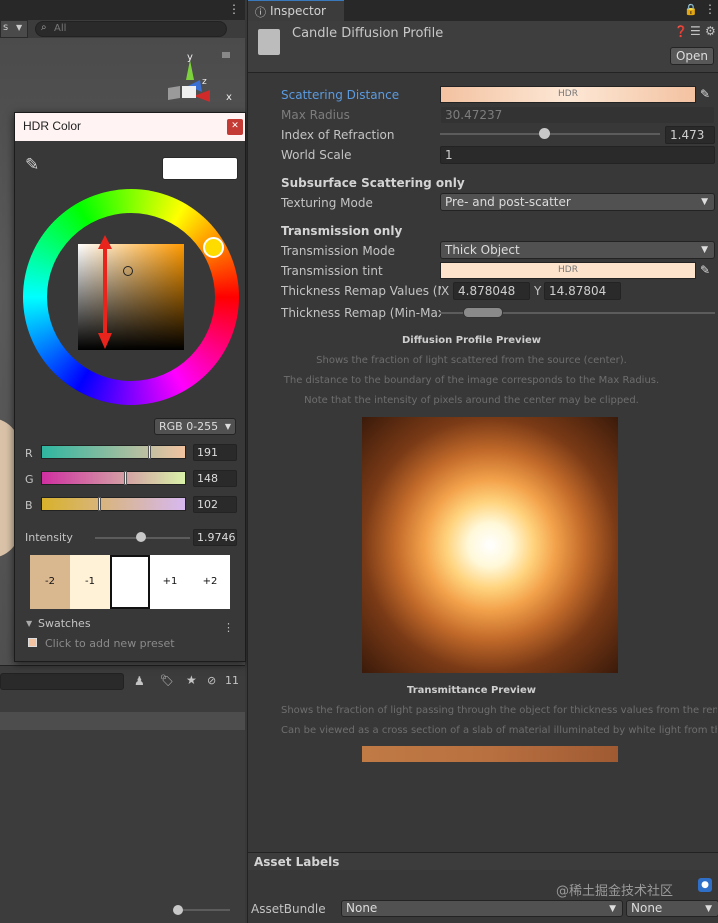  What do you see at coordinates (362, 908) in the screenshot?
I see `asset-bundle-value: None` at bounding box center [362, 908].